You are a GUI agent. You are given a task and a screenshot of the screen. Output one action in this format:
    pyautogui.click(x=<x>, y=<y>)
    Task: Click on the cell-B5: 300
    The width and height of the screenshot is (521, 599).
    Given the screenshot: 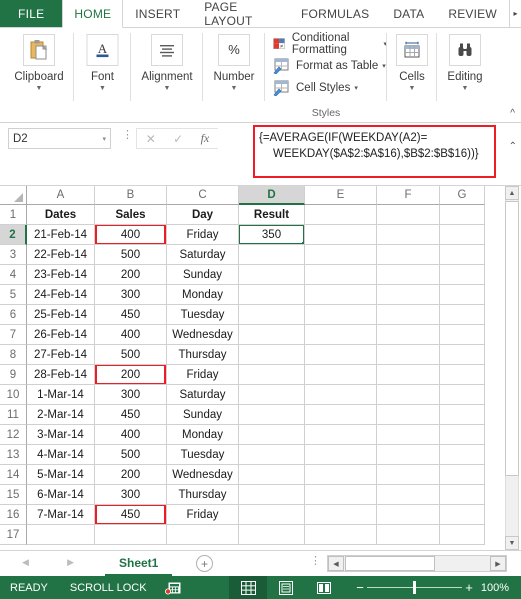 What is the action you would take?
    pyautogui.click(x=131, y=295)
    